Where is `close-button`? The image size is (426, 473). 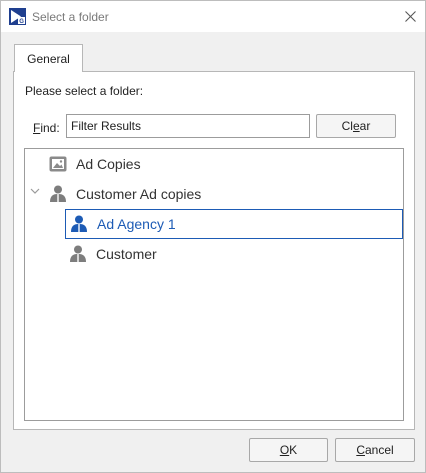 close-button is located at coordinates (410, 16).